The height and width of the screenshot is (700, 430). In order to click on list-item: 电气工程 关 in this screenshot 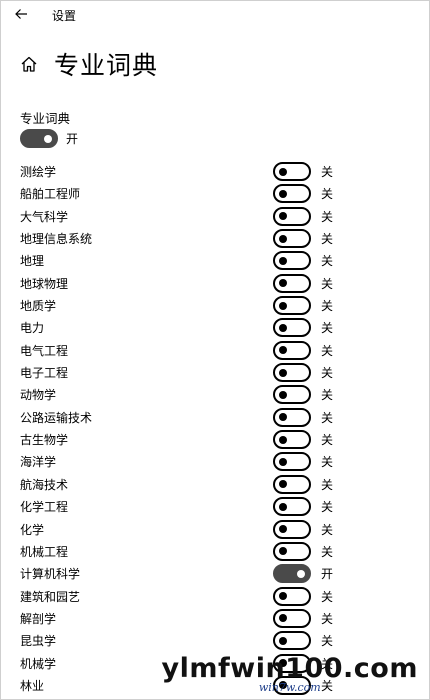, I will do `click(215, 350)`.